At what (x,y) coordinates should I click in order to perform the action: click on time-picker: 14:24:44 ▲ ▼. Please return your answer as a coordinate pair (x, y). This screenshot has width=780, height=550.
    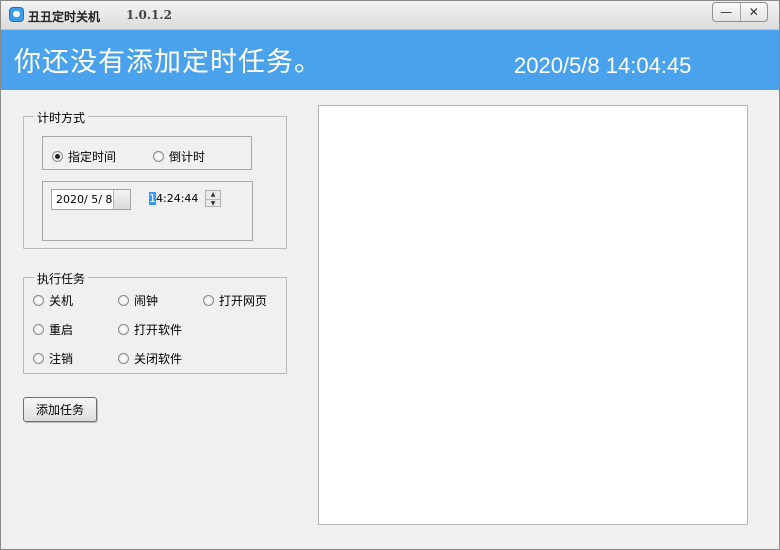
    Looking at the image, I should click on (184, 198).